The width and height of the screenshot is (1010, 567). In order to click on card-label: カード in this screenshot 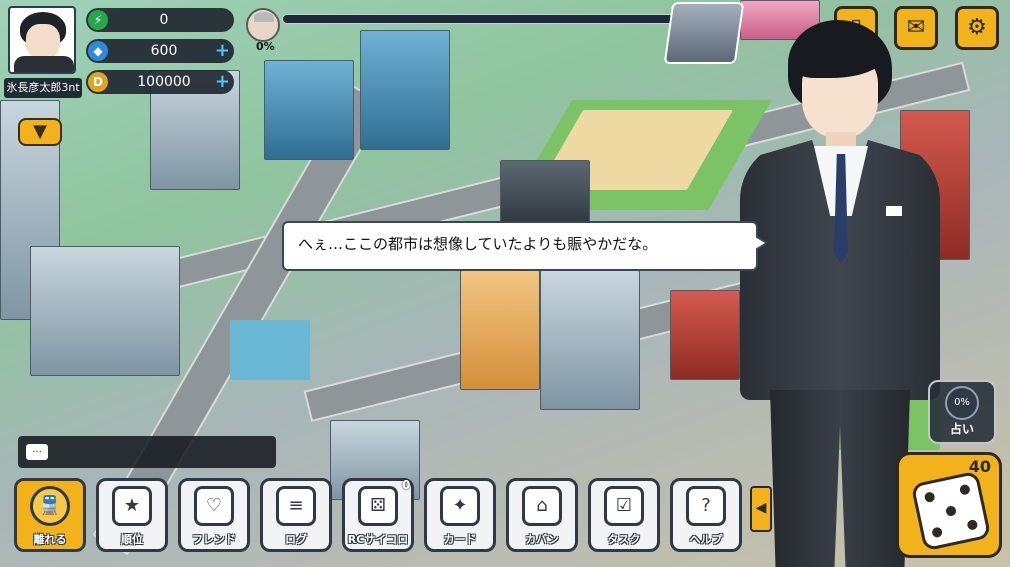, I will do `click(460, 539)`.